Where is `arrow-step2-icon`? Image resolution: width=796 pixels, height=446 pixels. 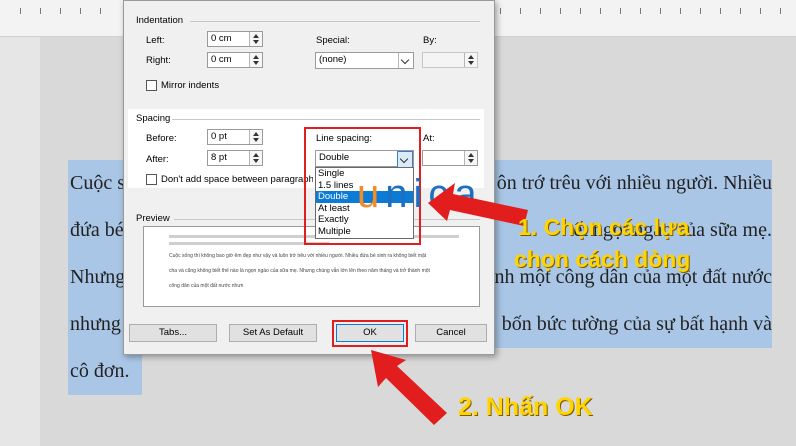
arrow-step2-icon is located at coordinates (409, 387).